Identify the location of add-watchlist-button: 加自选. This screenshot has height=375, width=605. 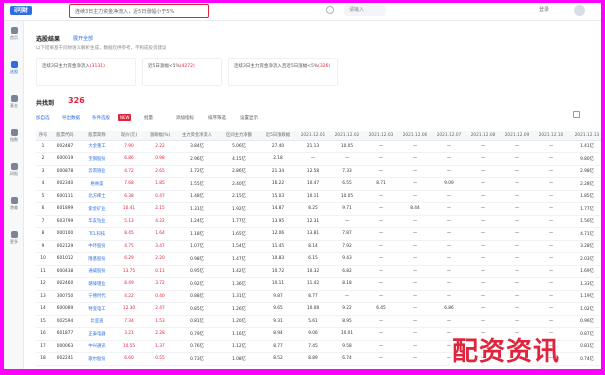
(43, 118).